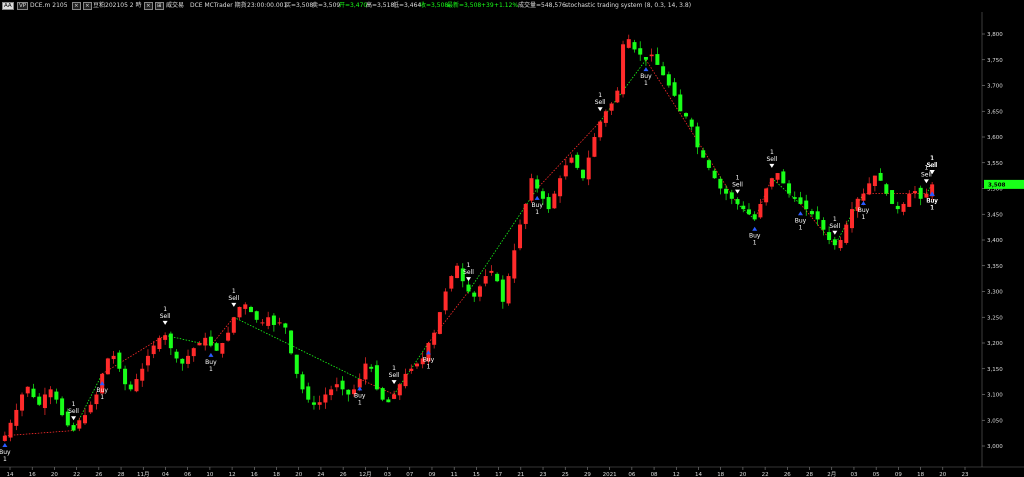  Describe the element at coordinates (175, 5) in the screenshot. I see `trade-mode-label: 威交易` at that location.